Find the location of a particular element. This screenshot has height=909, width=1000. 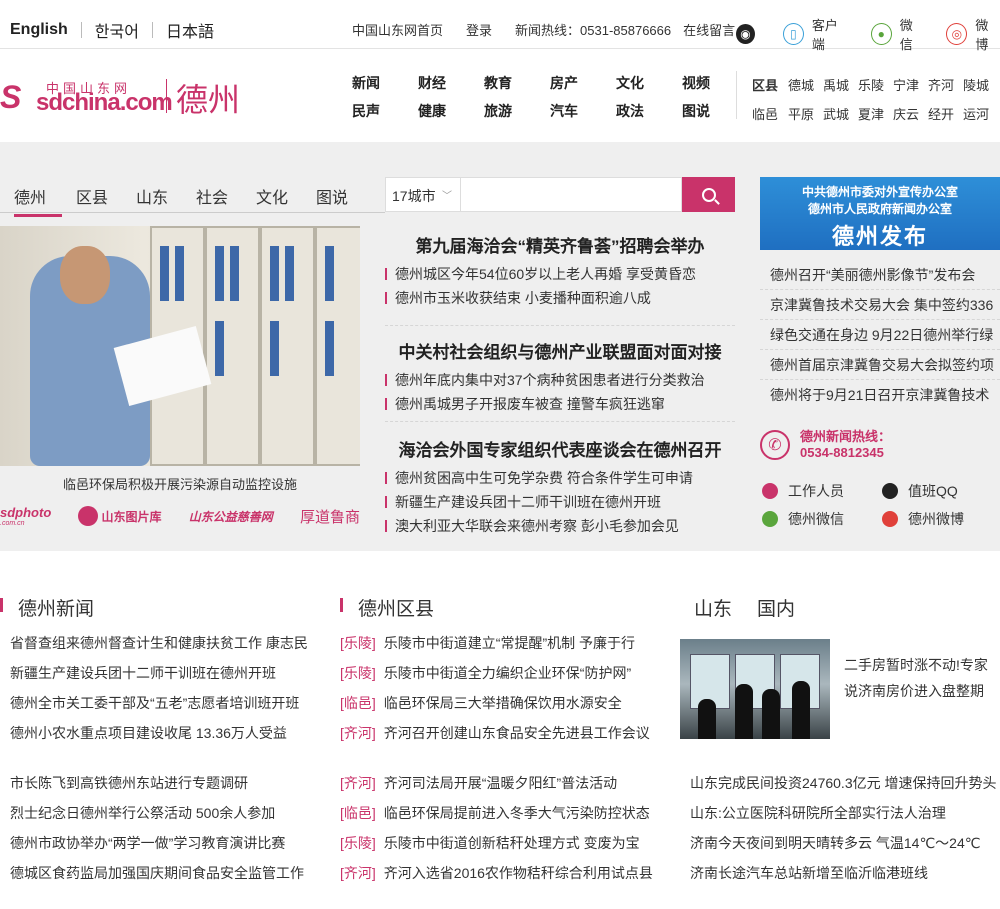

nav-item: 政法 is located at coordinates (649, 111).